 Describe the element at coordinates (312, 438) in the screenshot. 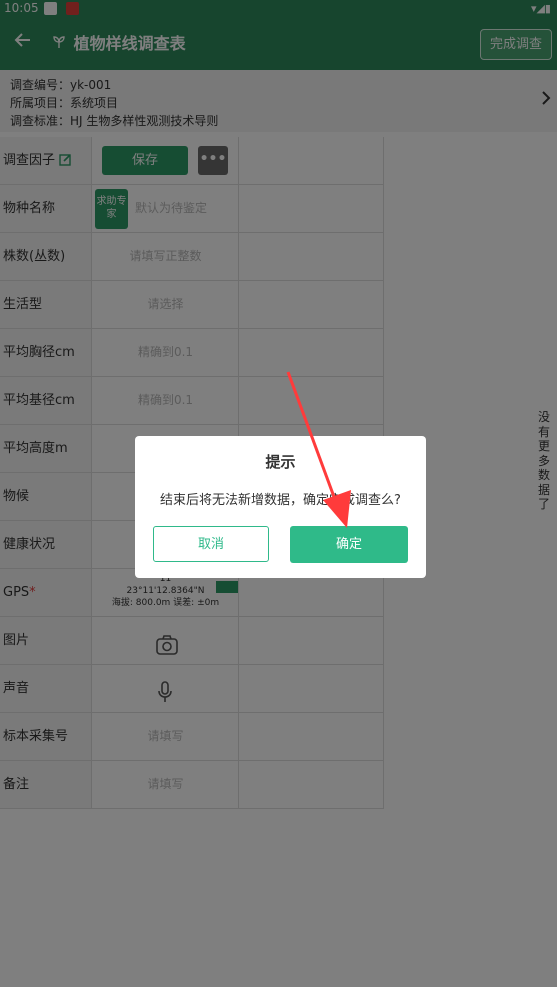

I see `arrow-shaft` at that location.